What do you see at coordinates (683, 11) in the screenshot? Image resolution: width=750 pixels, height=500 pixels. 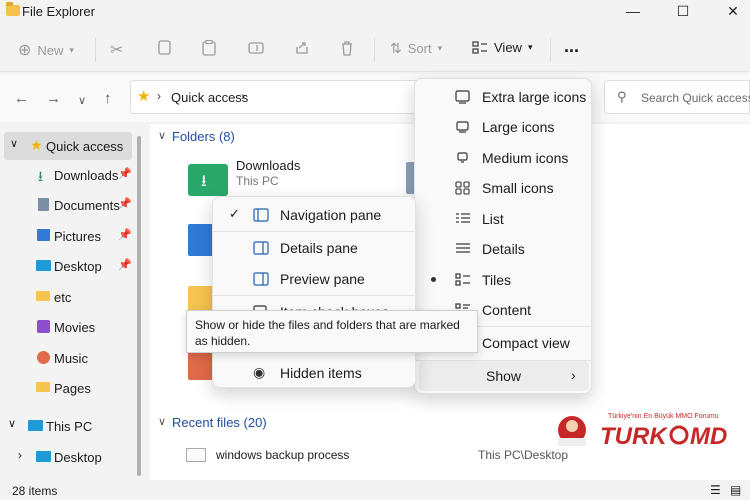 I see `maximize-button: ☐` at bounding box center [683, 11].